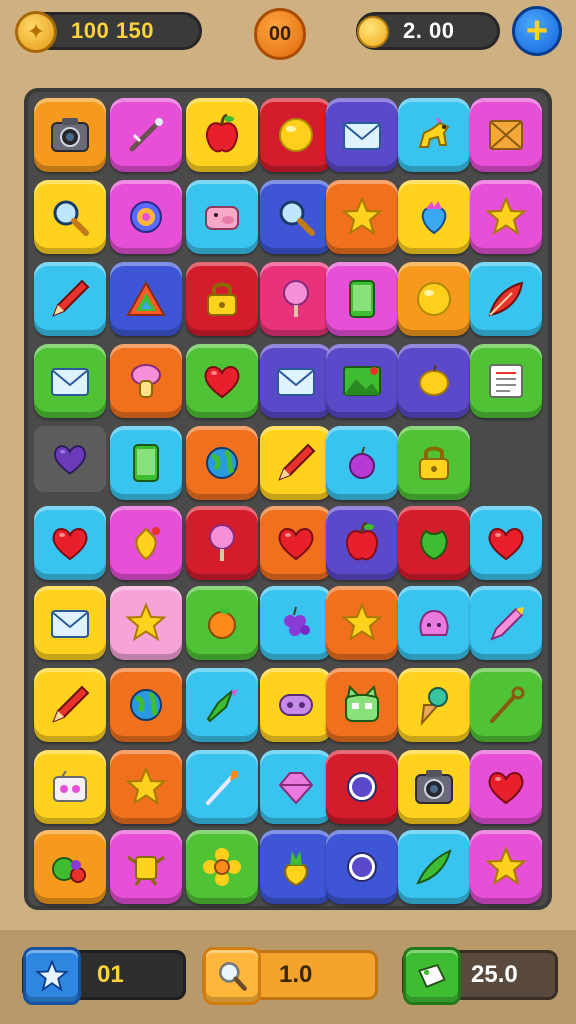 This screenshot has height=1024, width=576. What do you see at coordinates (36, 32) in the screenshot?
I see `coin-icon: ✦` at bounding box center [36, 32].